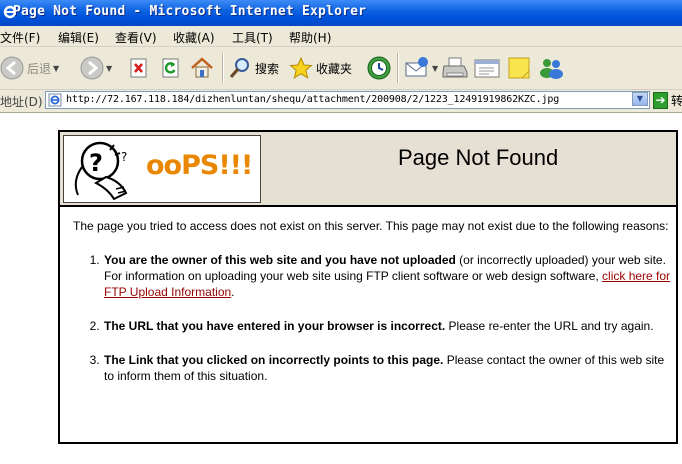 The width and height of the screenshot is (682, 464). What do you see at coordinates (55, 100) in the screenshot?
I see `page-icon` at bounding box center [55, 100].